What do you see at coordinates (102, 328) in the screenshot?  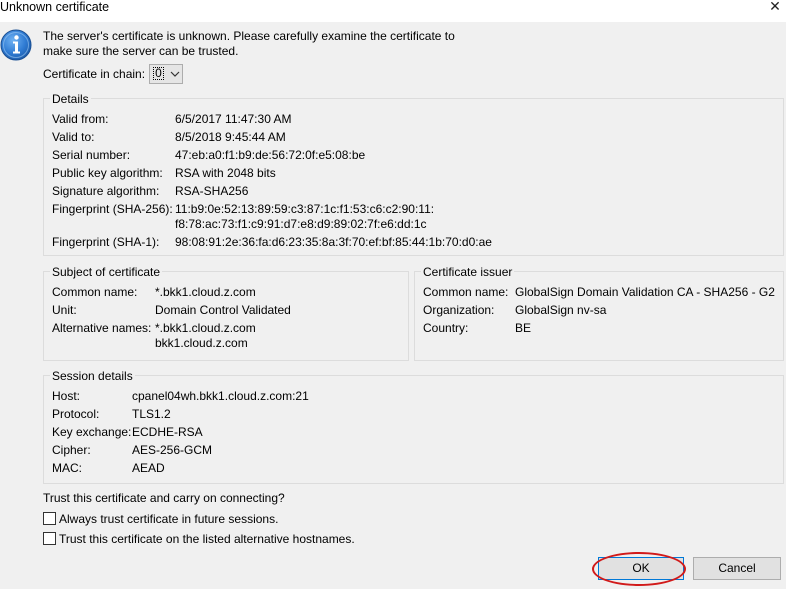 I see `subject-label: Alternative names:` at bounding box center [102, 328].